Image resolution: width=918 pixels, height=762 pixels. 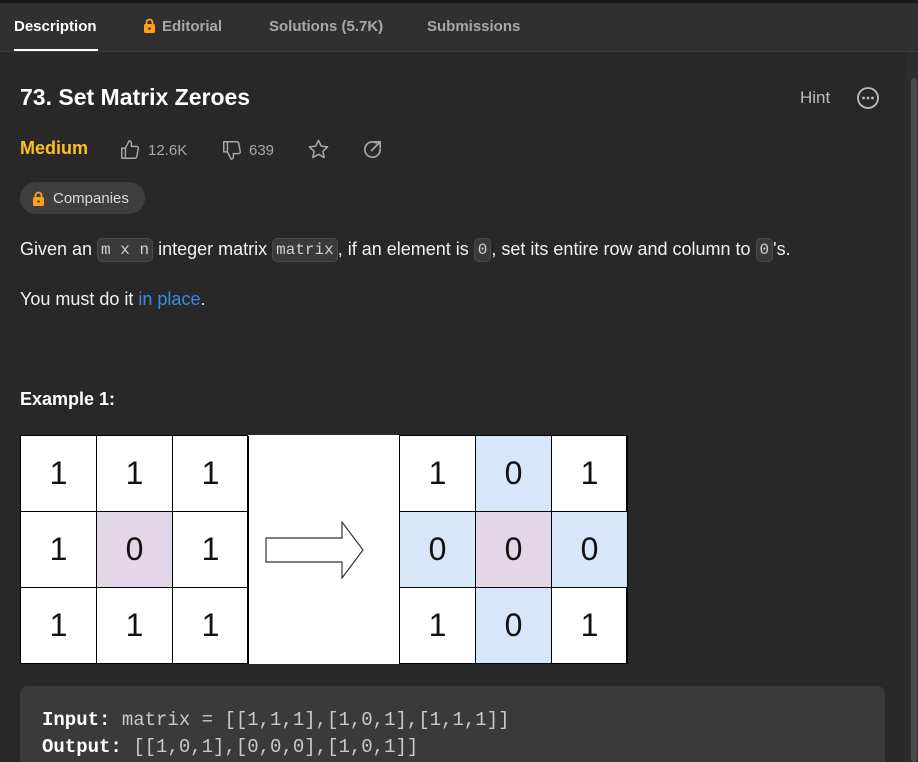 I want to click on output-label: Output:, so click(x=82, y=747).